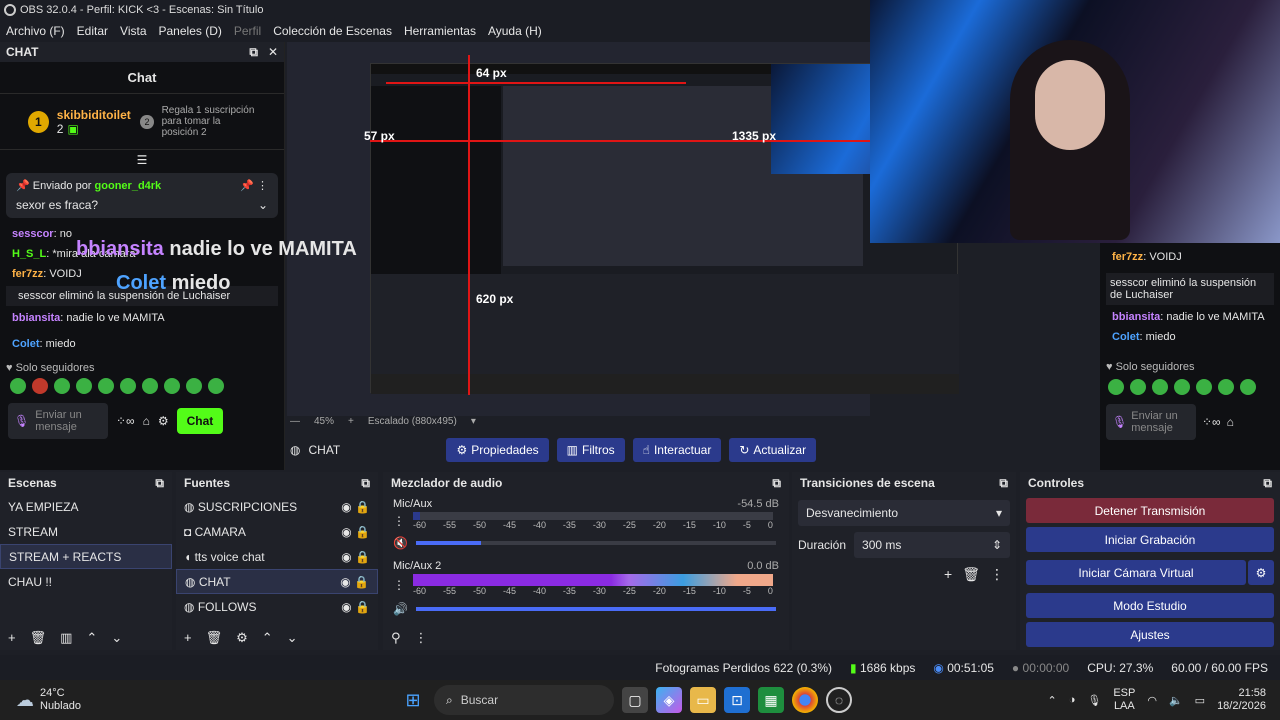 The width and height of the screenshot is (1280, 720). What do you see at coordinates (932, 545) in the screenshot?
I see `duration-field: 300 ms ⇕` at bounding box center [932, 545].